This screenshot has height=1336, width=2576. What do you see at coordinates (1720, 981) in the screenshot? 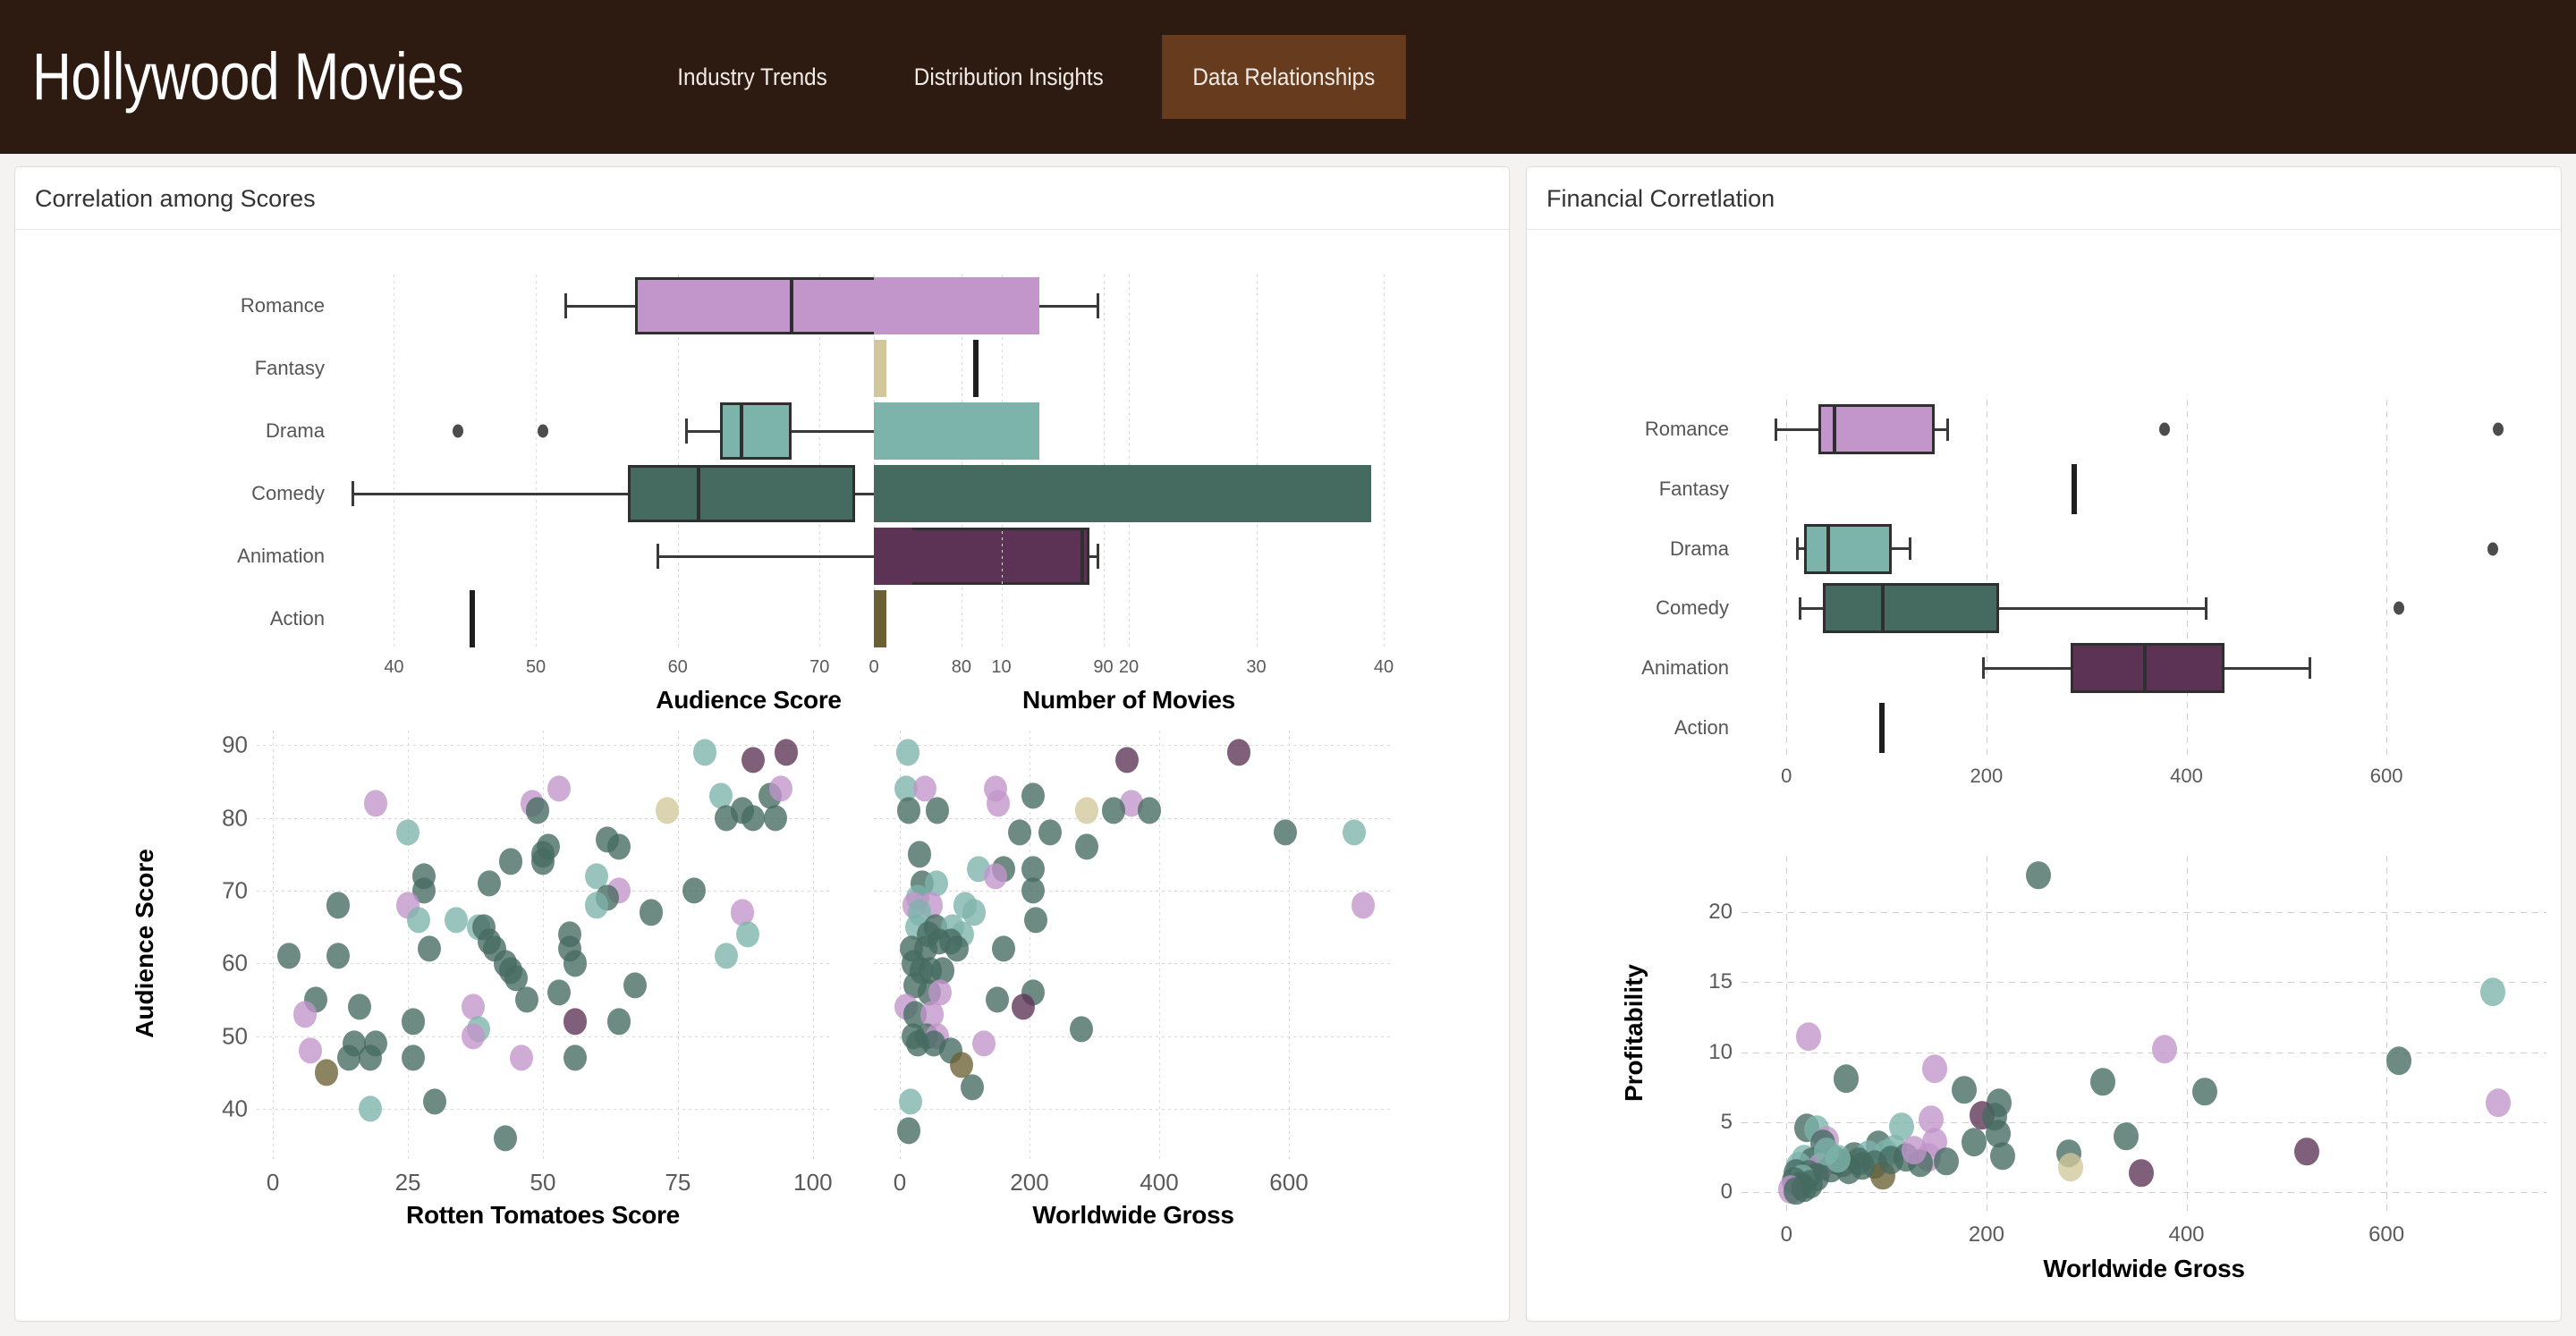
I see `y-tick-label: 15` at bounding box center [1720, 981].